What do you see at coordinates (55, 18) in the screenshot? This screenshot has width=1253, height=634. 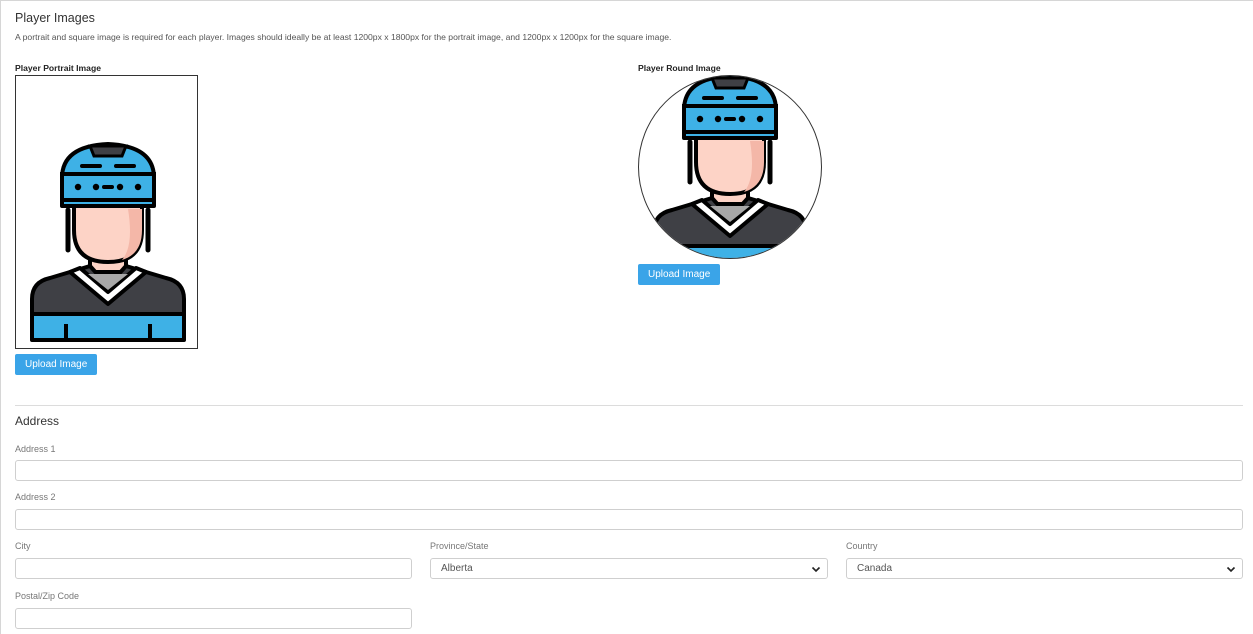 I see `images-section-title: Player Images` at bounding box center [55, 18].